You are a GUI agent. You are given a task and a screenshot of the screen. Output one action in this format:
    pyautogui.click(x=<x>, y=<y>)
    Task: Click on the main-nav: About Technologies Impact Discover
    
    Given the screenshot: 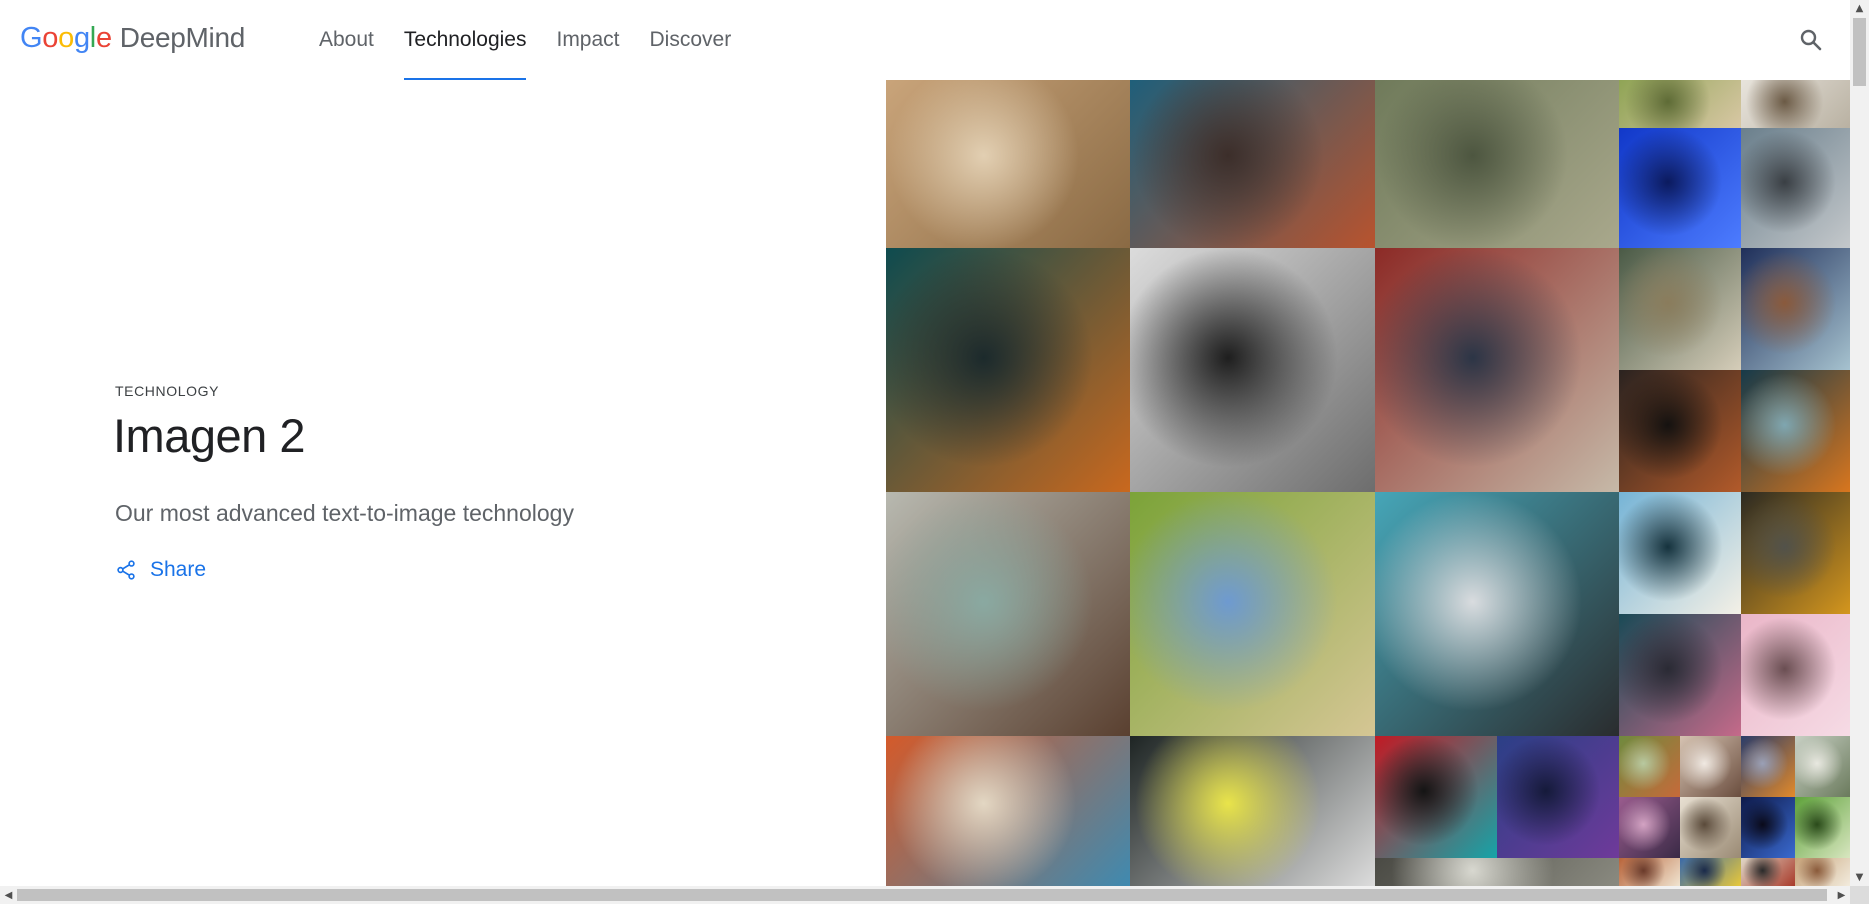 What is the action you would take?
    pyautogui.click(x=525, y=40)
    